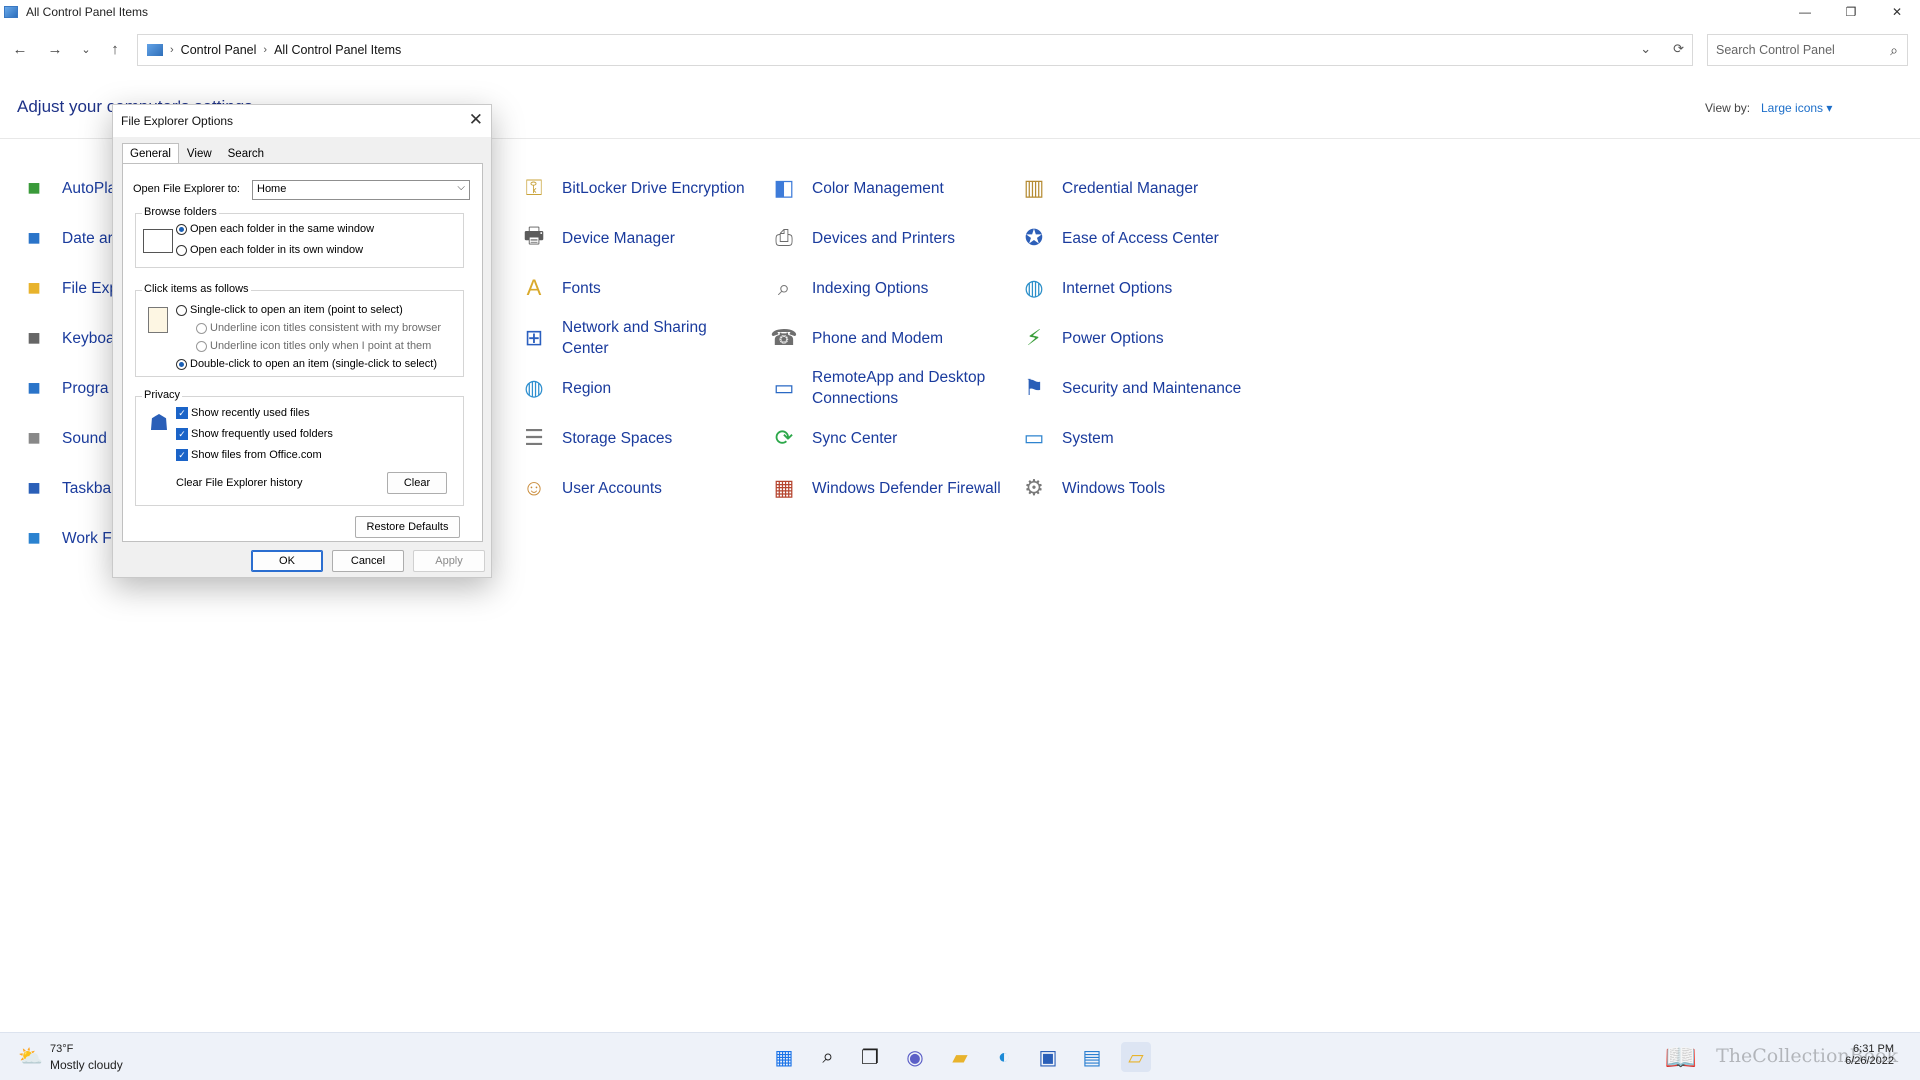 The width and height of the screenshot is (1920, 1080). I want to click on own-window-option: Open each folder in its own window, so click(269, 250).